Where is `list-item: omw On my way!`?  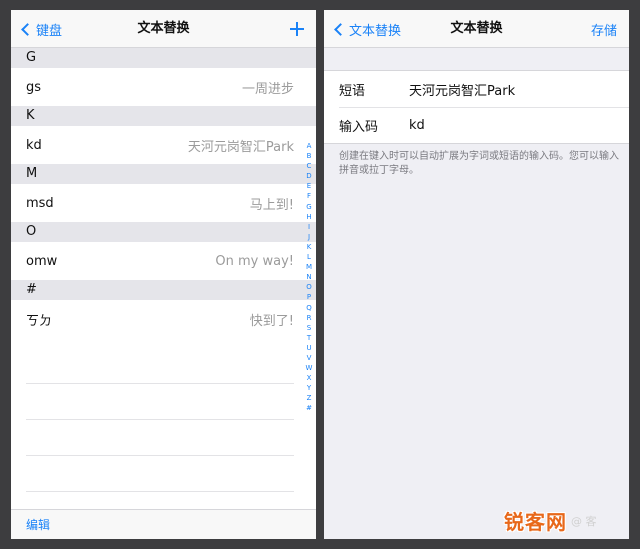
list-item: omw On my way! is located at coordinates (163, 261).